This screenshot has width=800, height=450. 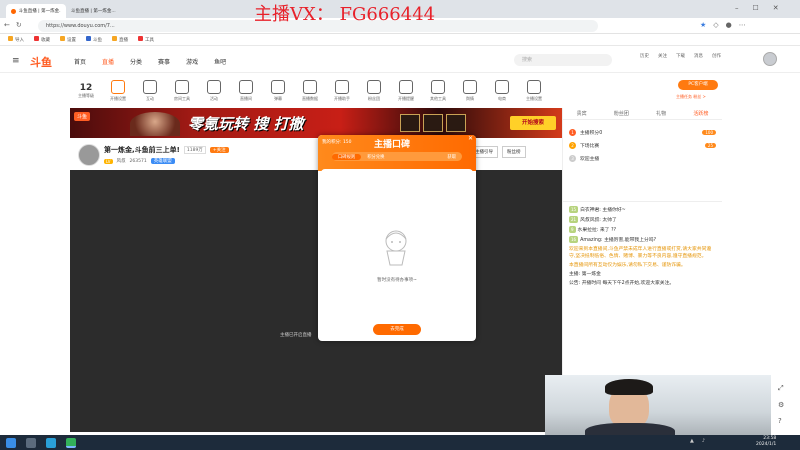 What do you see at coordinates (451, 157) in the screenshot?
I see `popup-tab-get: 获取` at bounding box center [451, 157].